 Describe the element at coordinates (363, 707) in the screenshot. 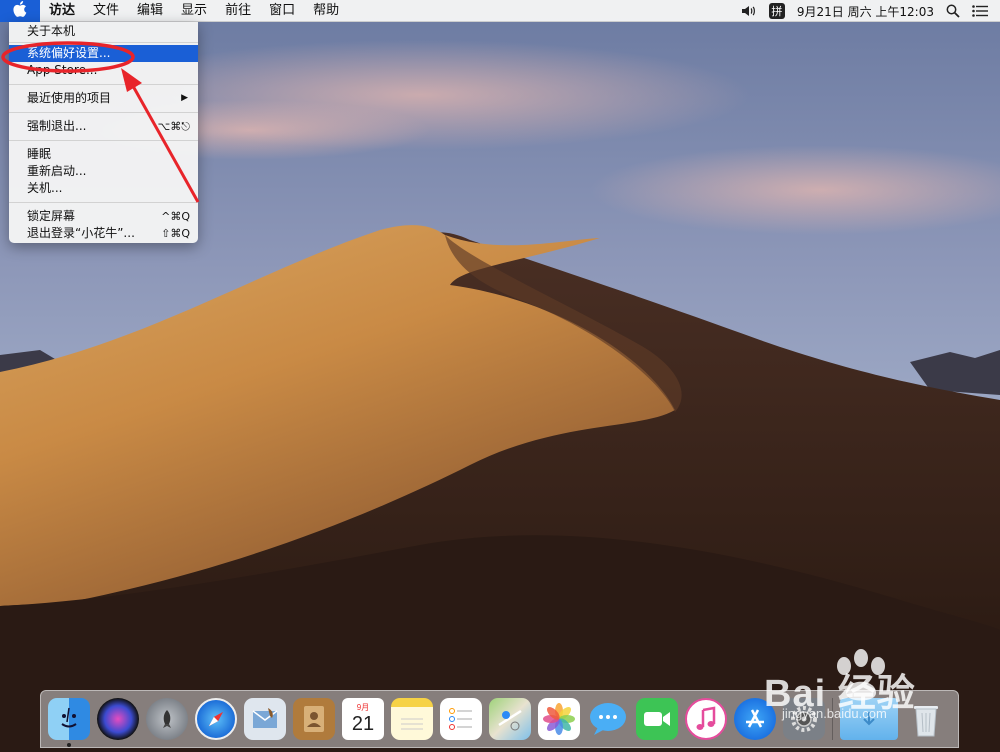

I see `calendar-month: 9月` at that location.